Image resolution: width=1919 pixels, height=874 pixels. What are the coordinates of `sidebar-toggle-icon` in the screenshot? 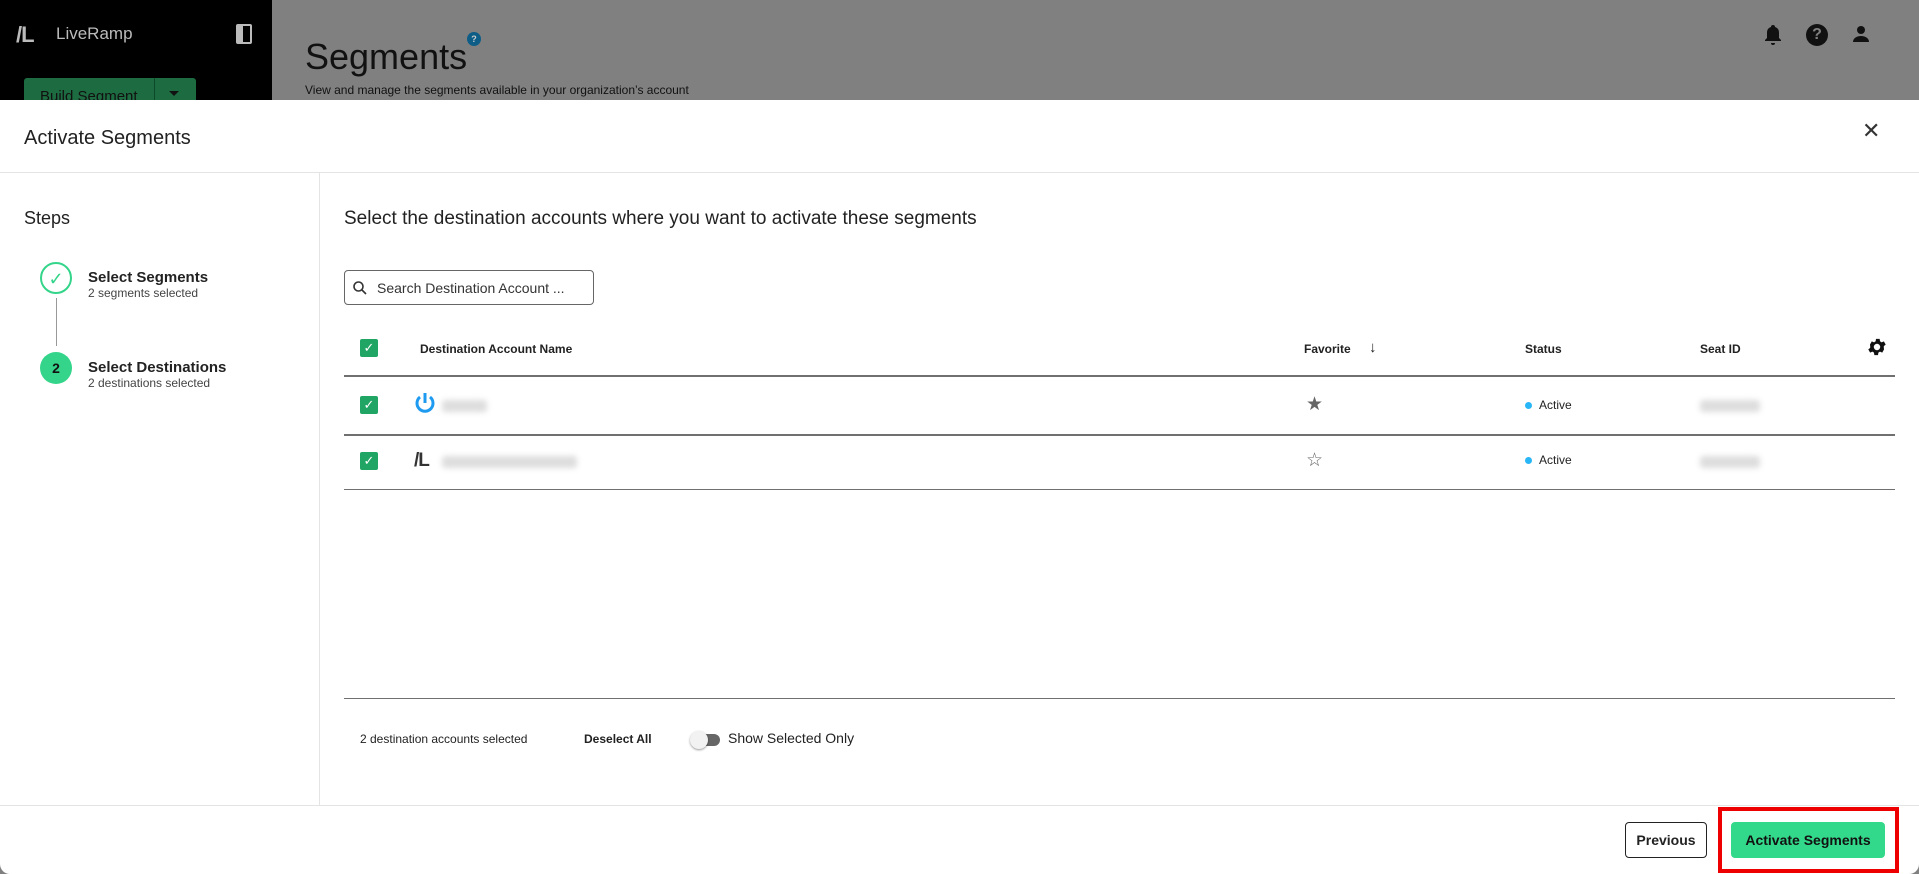 It's located at (244, 34).